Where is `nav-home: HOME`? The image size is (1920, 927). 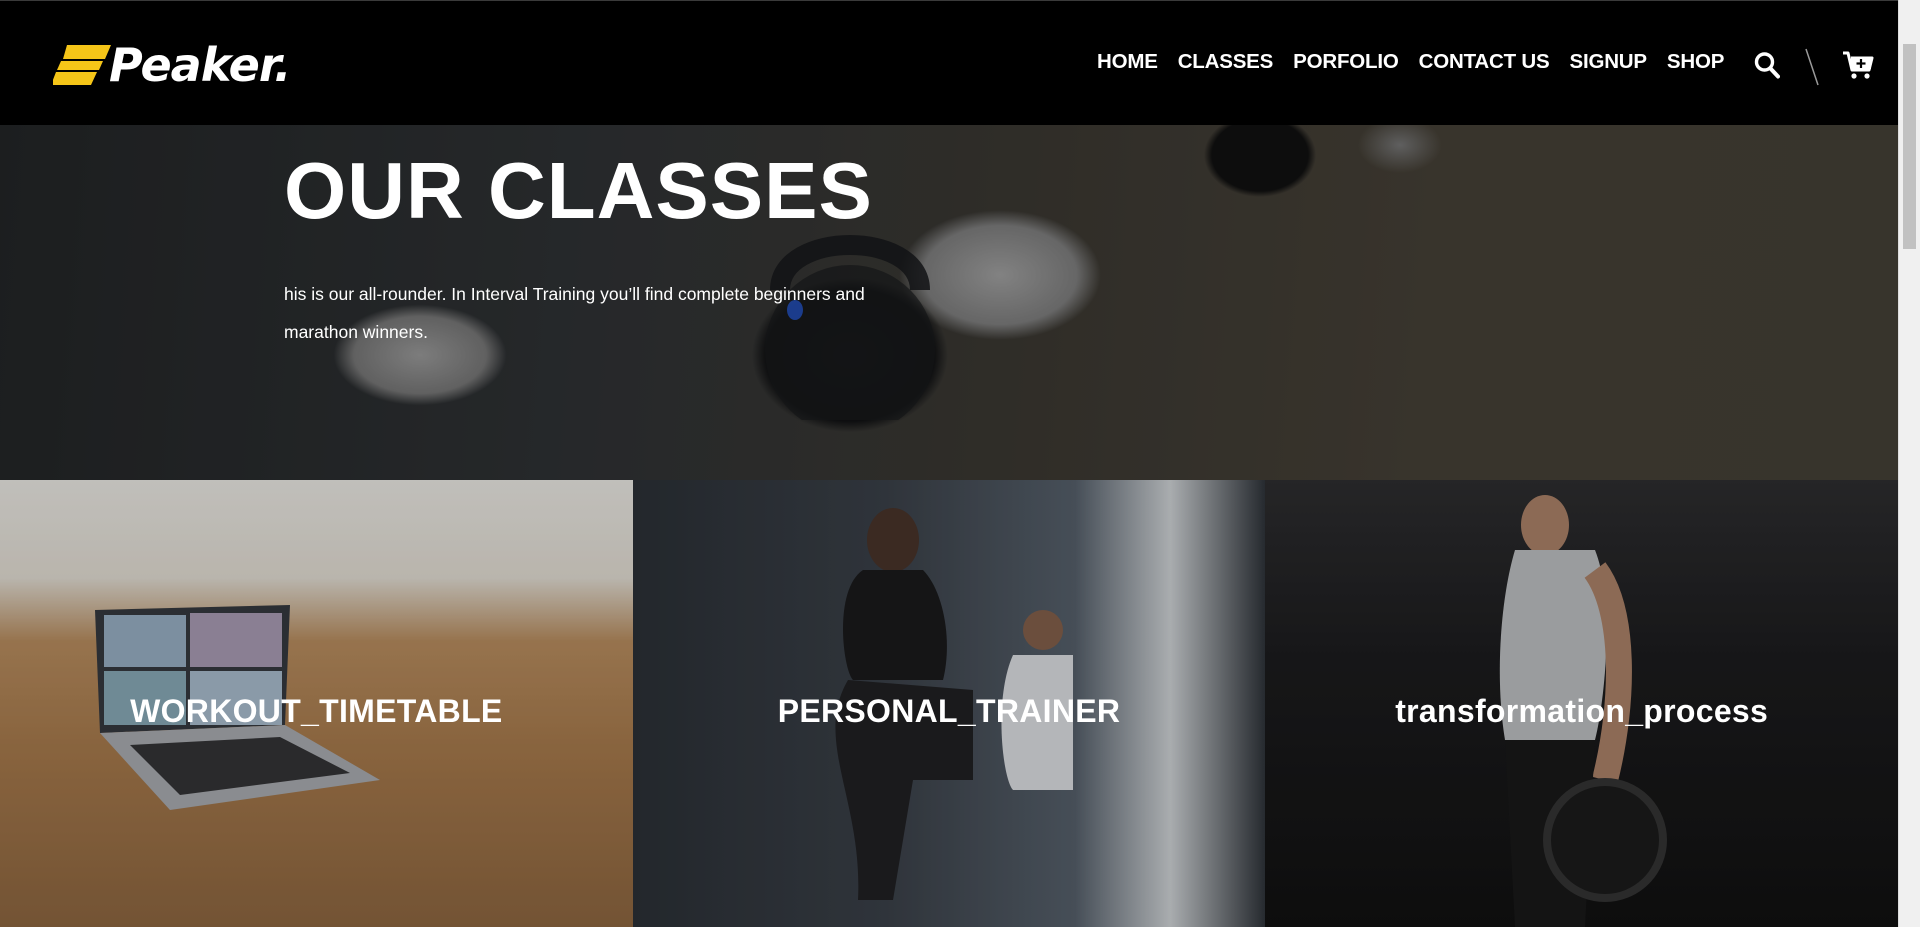
nav-home: HOME is located at coordinates (1127, 62).